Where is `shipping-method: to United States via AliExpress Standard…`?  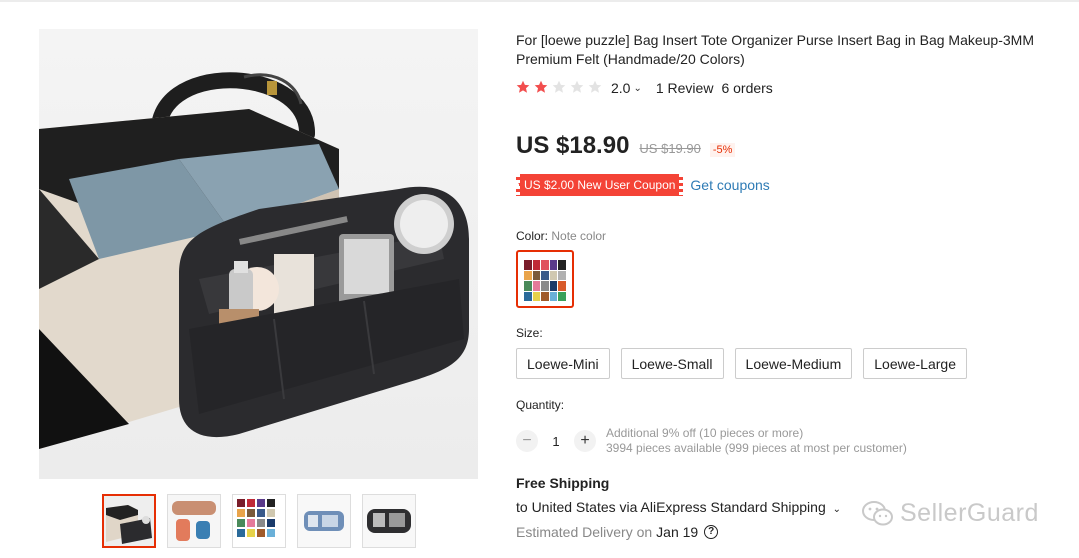
shipping-method: to United States via AliExpress Standard… is located at coordinates (678, 507).